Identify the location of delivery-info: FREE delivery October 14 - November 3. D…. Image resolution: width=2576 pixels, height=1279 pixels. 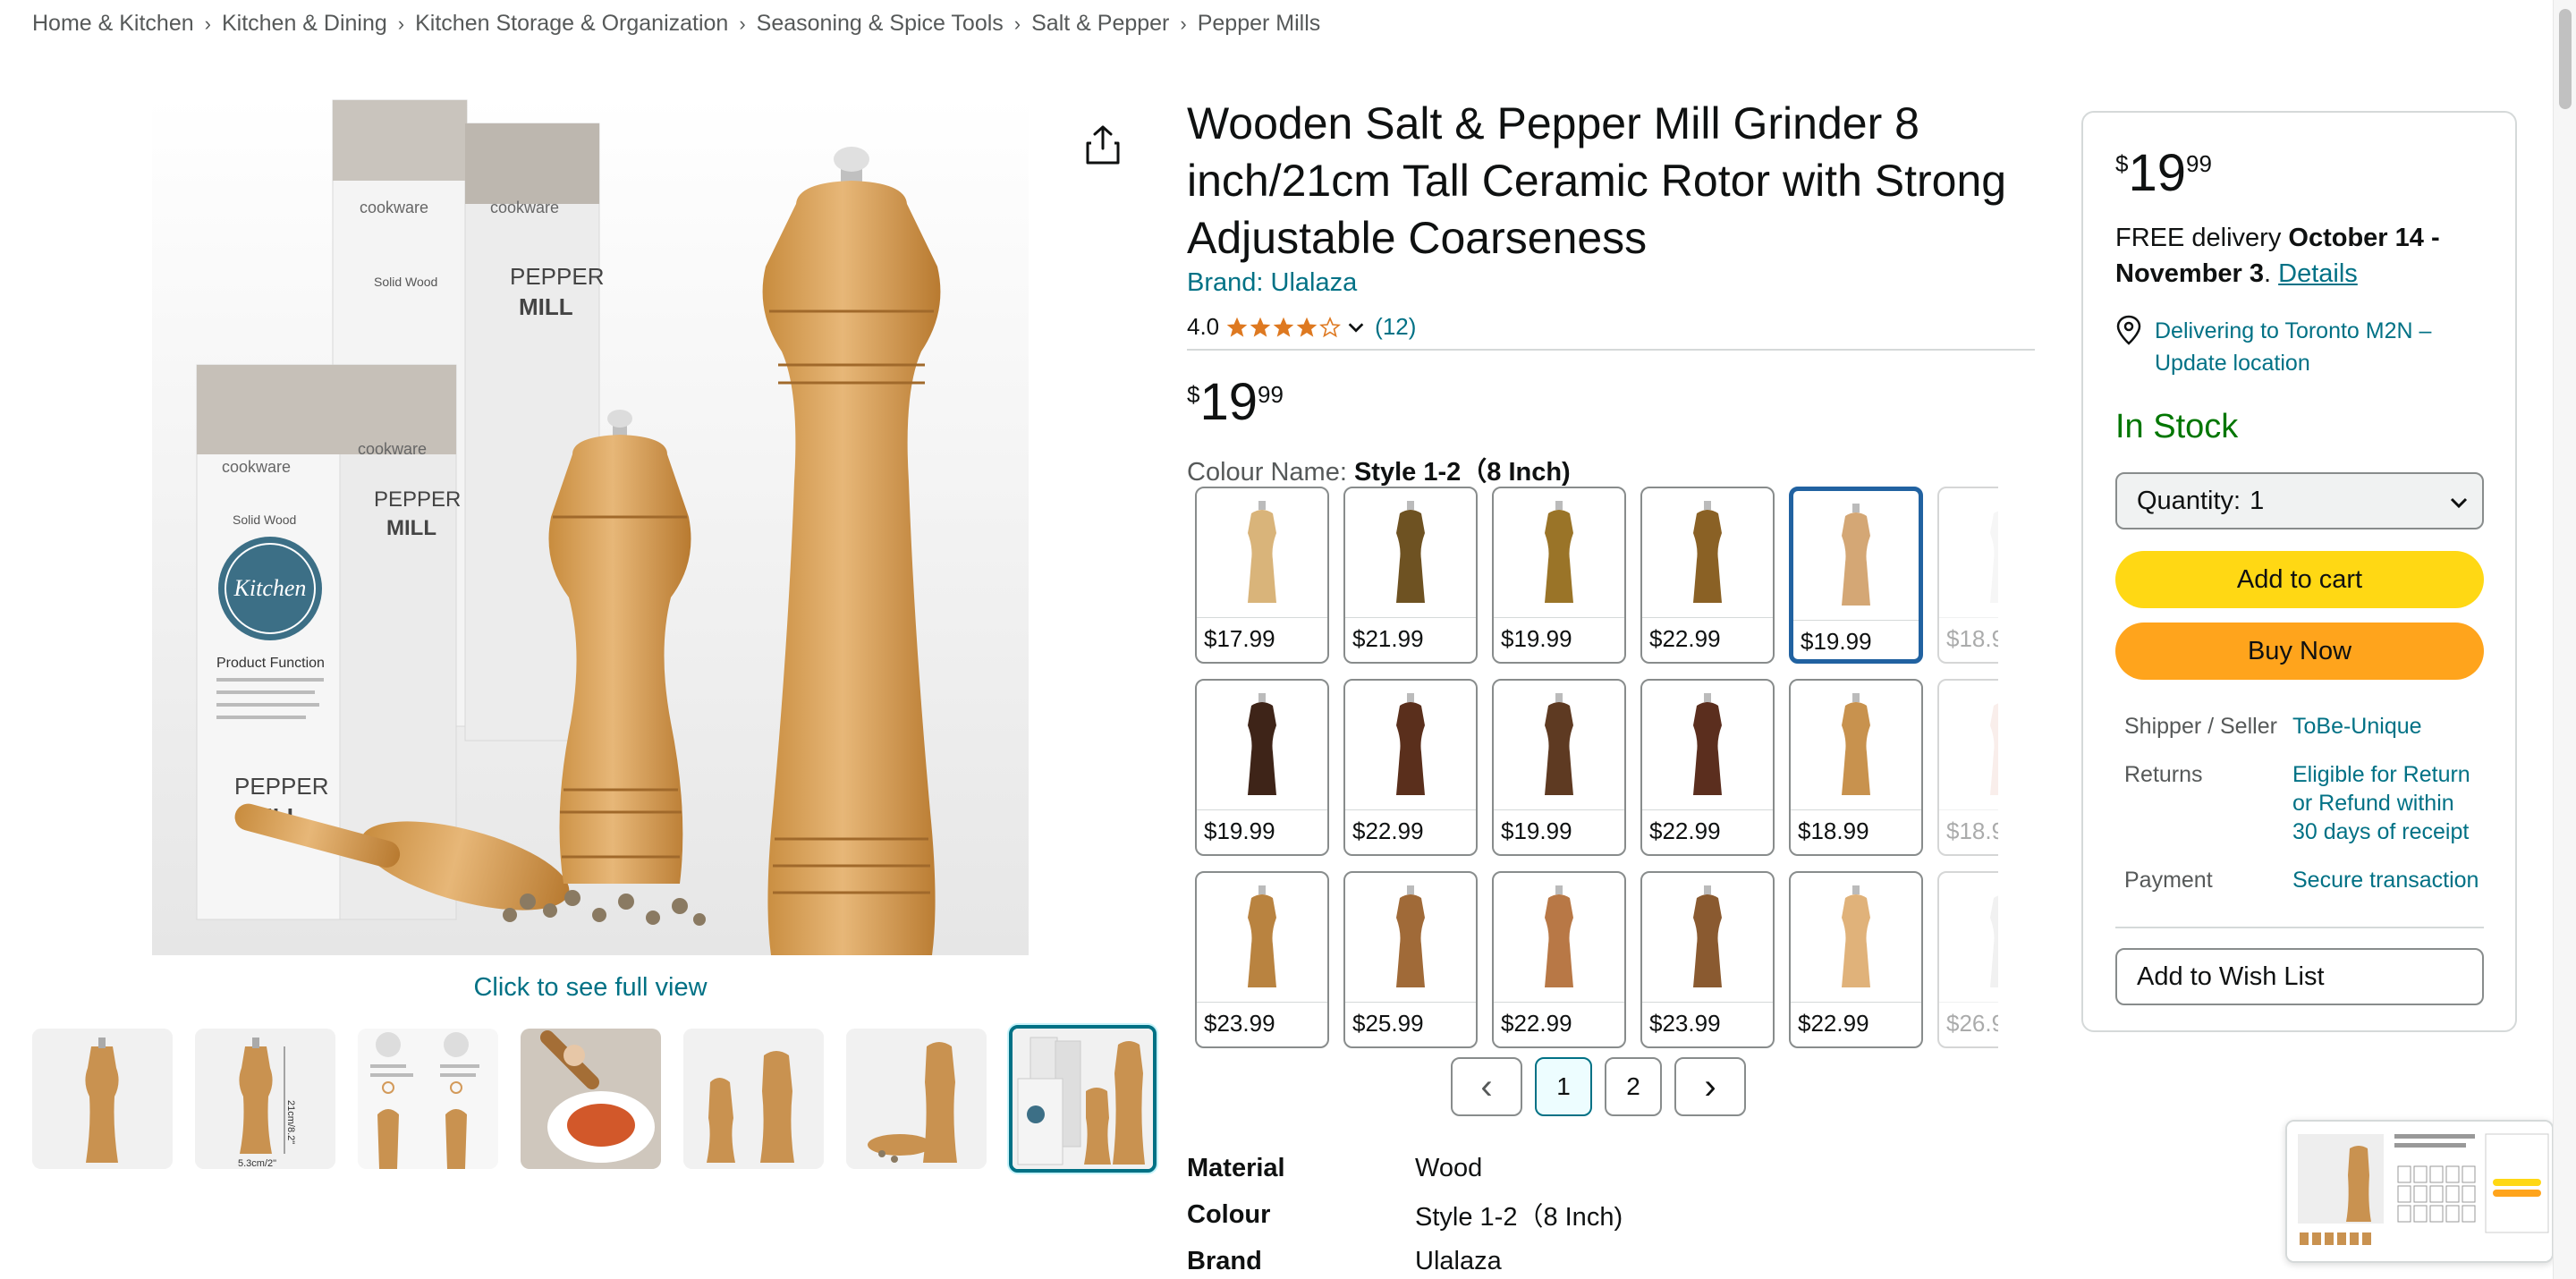
(2303, 256).